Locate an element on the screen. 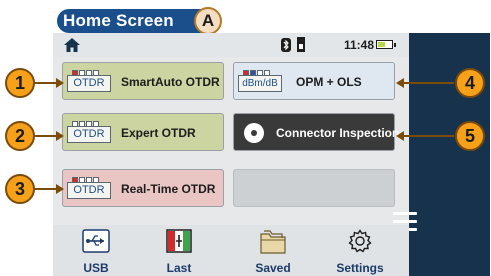 The image size is (491, 276). tile-empty-slot is located at coordinates (314, 188).